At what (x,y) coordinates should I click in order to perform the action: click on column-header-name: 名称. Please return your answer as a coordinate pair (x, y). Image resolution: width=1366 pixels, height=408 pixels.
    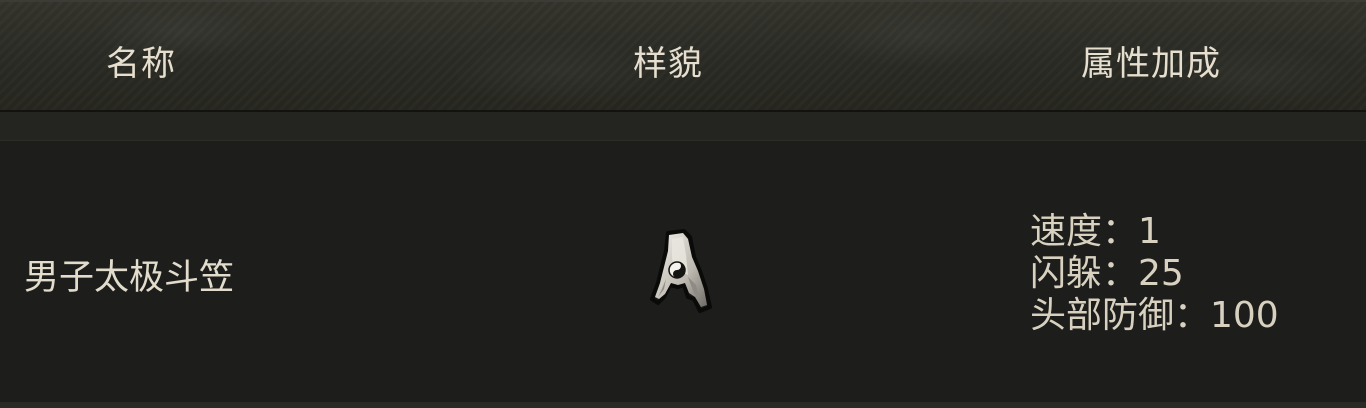
    Looking at the image, I should click on (141, 64).